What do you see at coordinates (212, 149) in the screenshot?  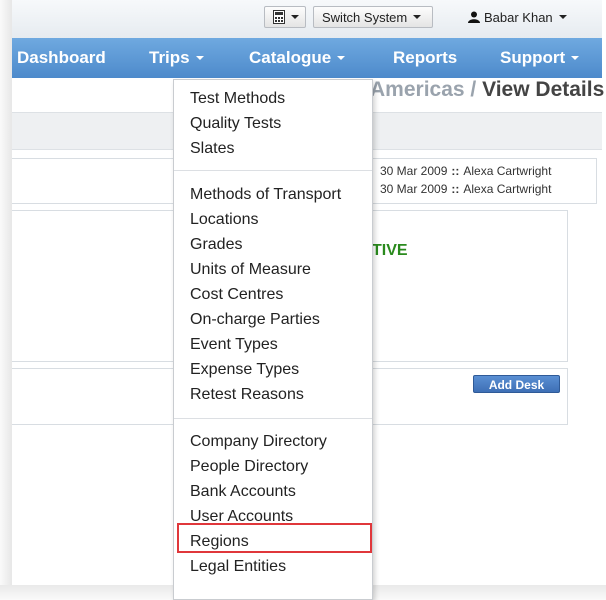 I see `menu-item-slates: Slates` at bounding box center [212, 149].